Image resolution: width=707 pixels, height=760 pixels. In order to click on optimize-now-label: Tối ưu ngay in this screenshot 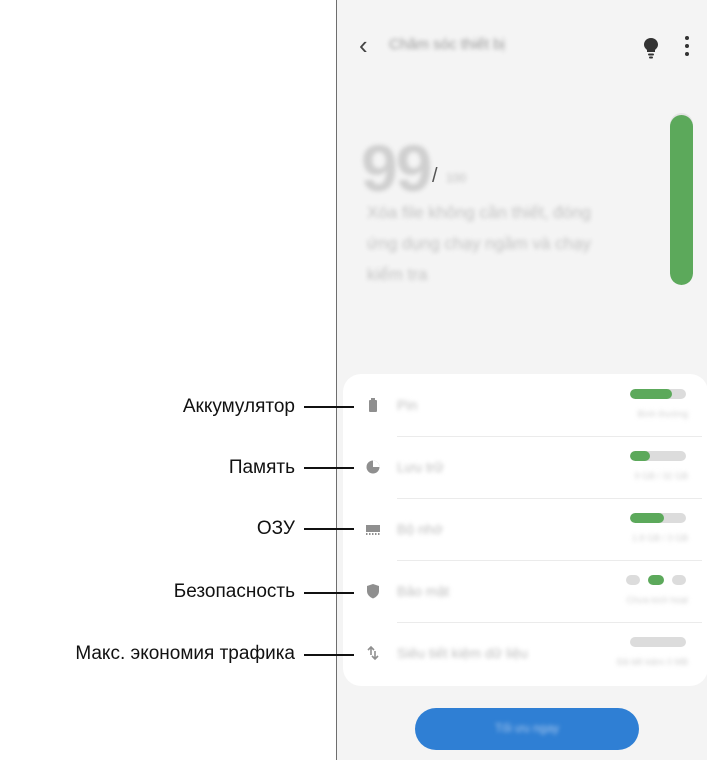, I will do `click(527, 728)`.